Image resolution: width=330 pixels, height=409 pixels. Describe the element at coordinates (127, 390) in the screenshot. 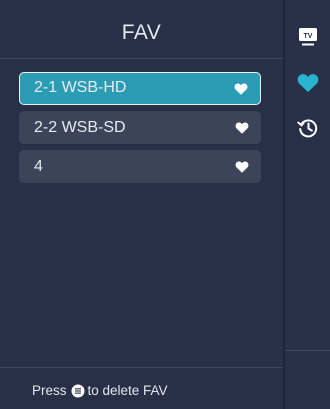

I see `footer-suffix: to delete FAV` at that location.